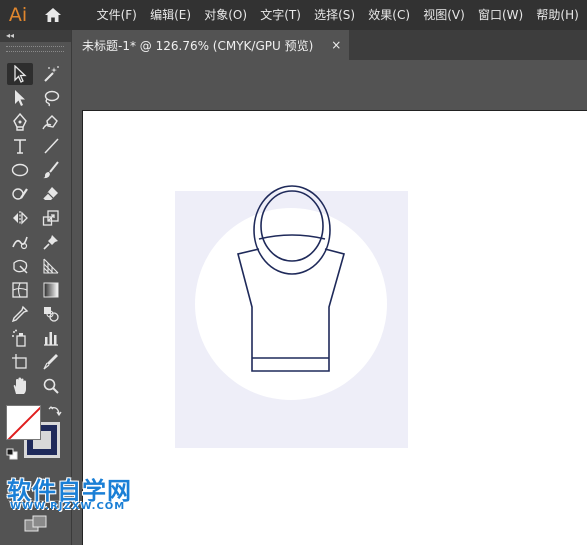 The image size is (587, 545). I want to click on document-tab-bar: 未标题-1* @ 126.76% (CMYK/GPU 预览) ×, so click(329, 45).